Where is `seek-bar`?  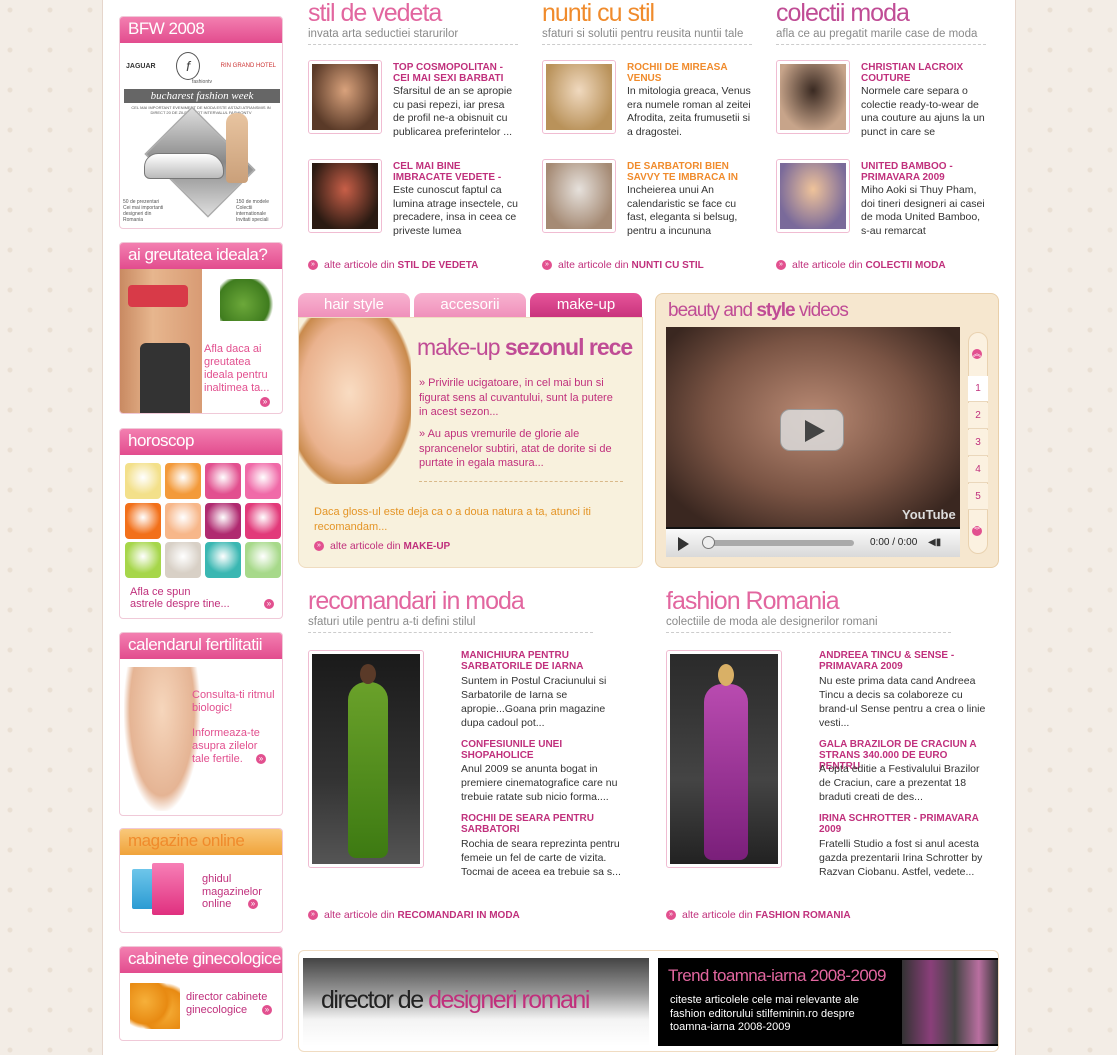
seek-bar is located at coordinates (779, 543).